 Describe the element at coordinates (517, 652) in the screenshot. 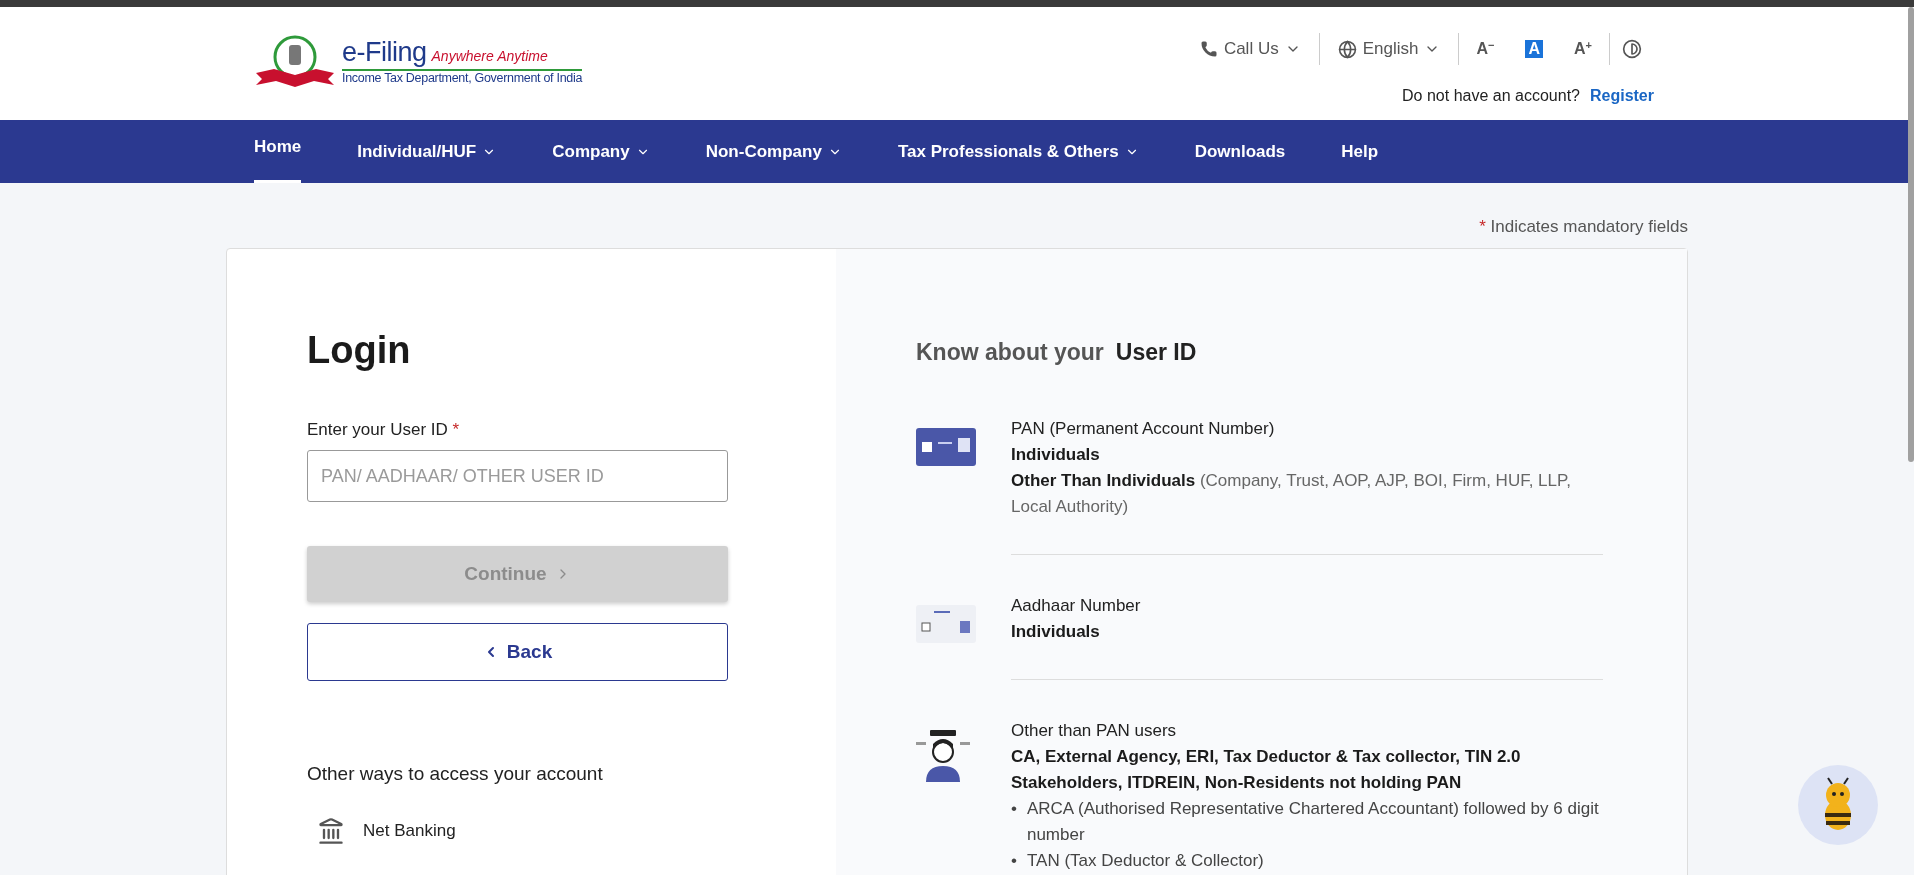

I see `back-button: Back` at that location.